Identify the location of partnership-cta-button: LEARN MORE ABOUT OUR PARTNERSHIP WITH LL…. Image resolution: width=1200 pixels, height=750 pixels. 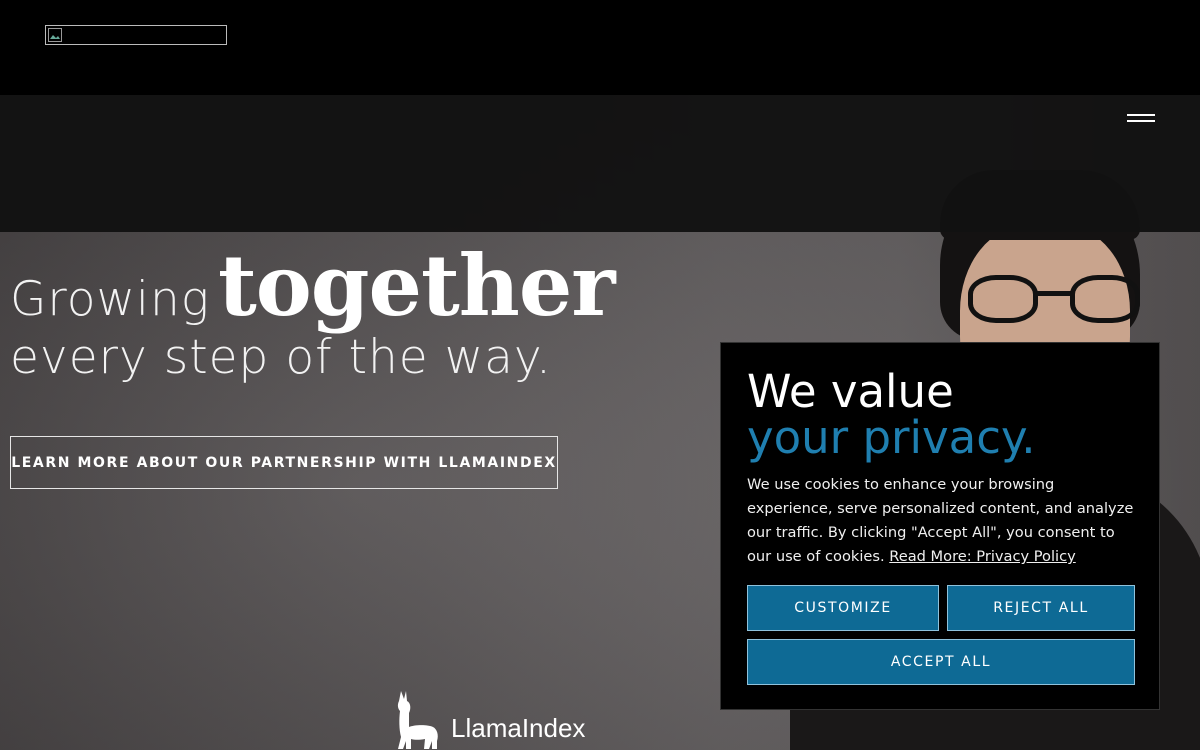
(284, 462).